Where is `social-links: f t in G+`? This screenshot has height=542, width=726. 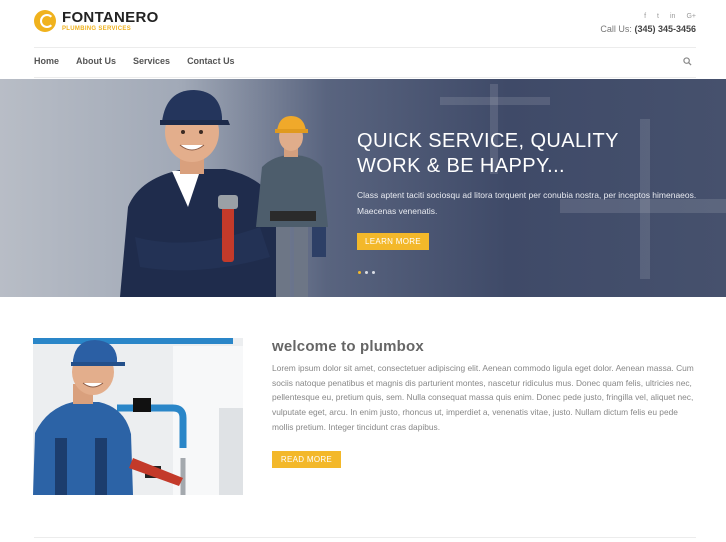 social-links: f t in G+ is located at coordinates (670, 16).